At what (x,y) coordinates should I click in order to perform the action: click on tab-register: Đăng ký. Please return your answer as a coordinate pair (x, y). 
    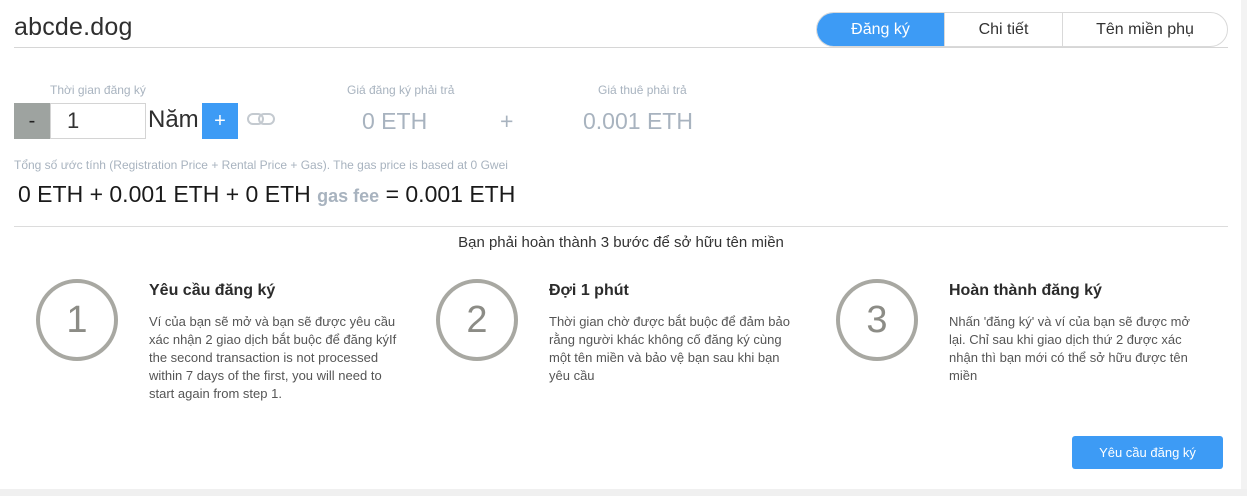
    Looking at the image, I should click on (880, 29).